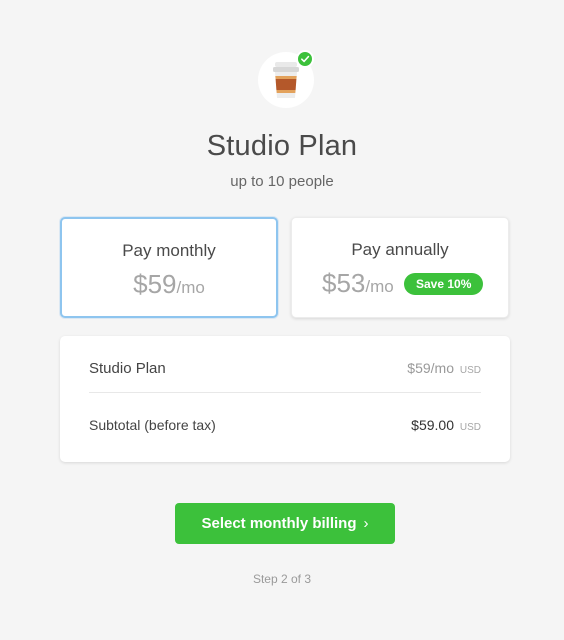  What do you see at coordinates (400, 267) in the screenshot?
I see `pay-annually-option: Pay annually $53/mo Save 10%` at bounding box center [400, 267].